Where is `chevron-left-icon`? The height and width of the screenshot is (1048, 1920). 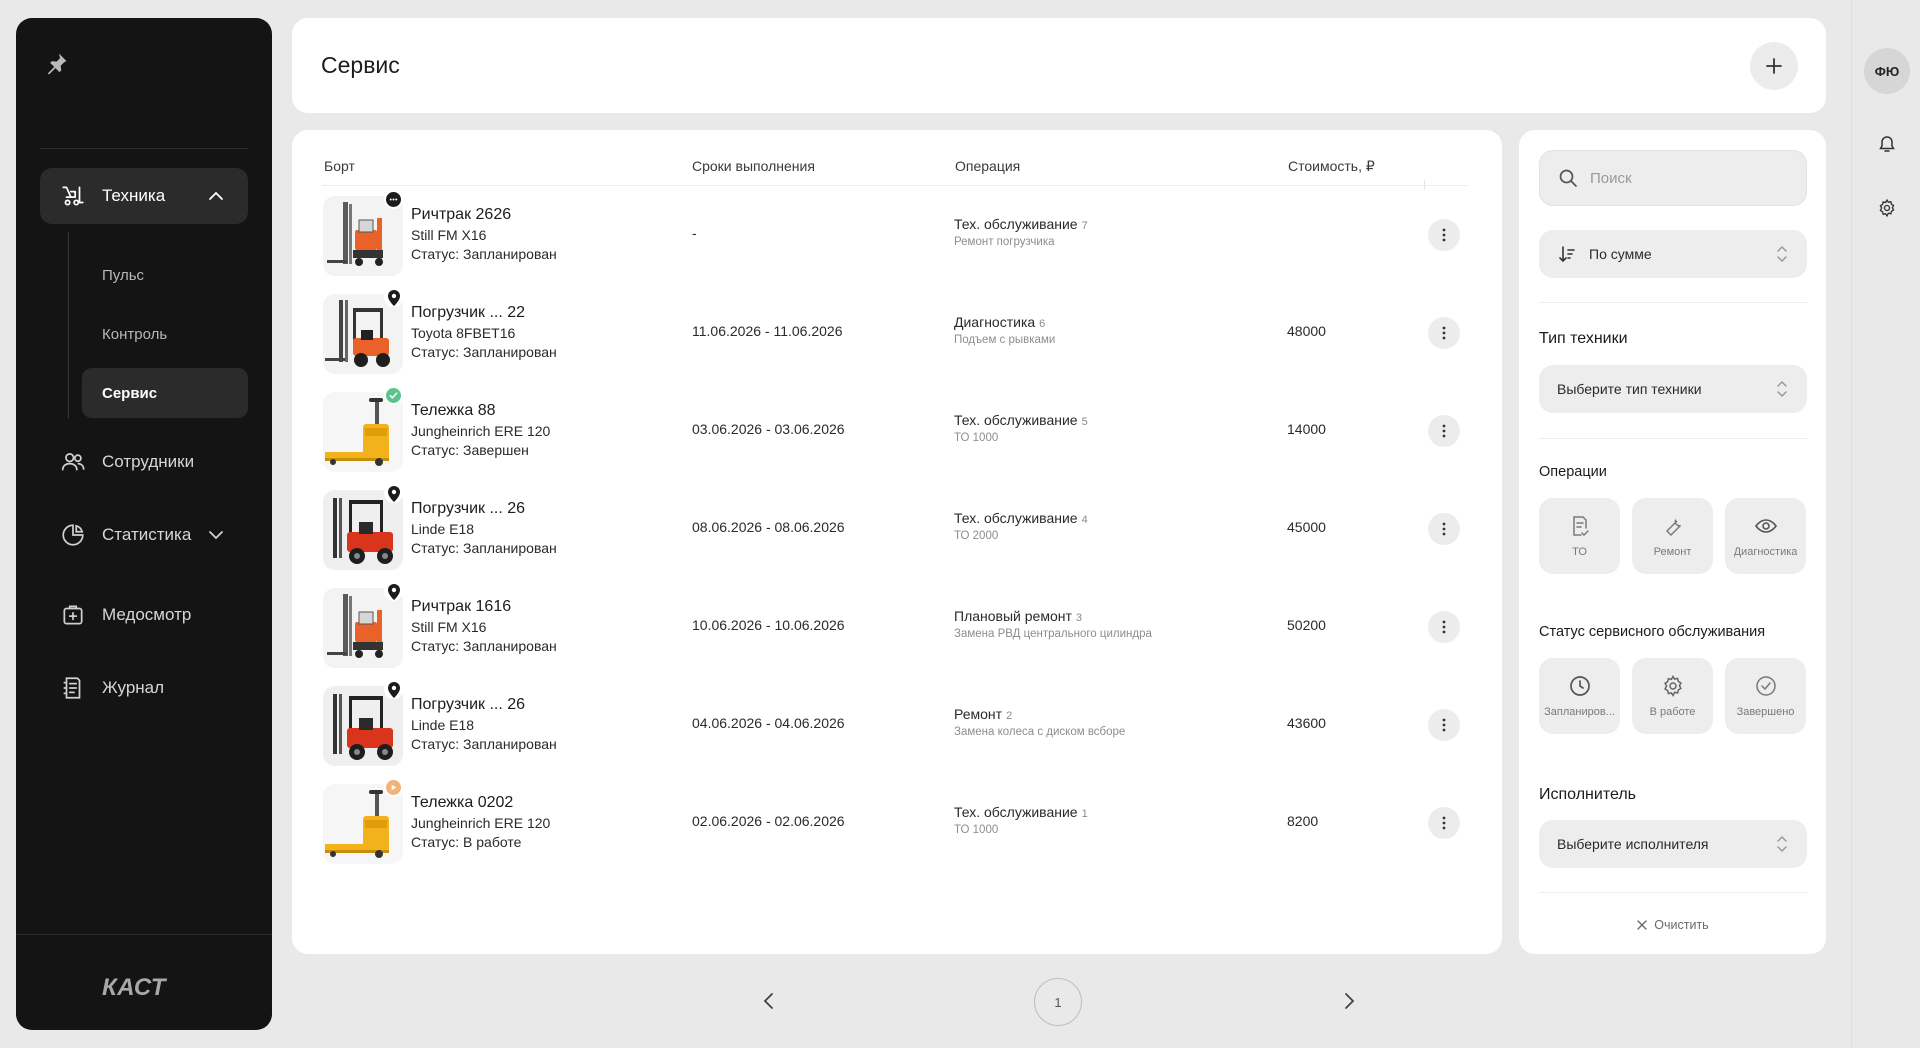 chevron-left-icon is located at coordinates (768, 1001).